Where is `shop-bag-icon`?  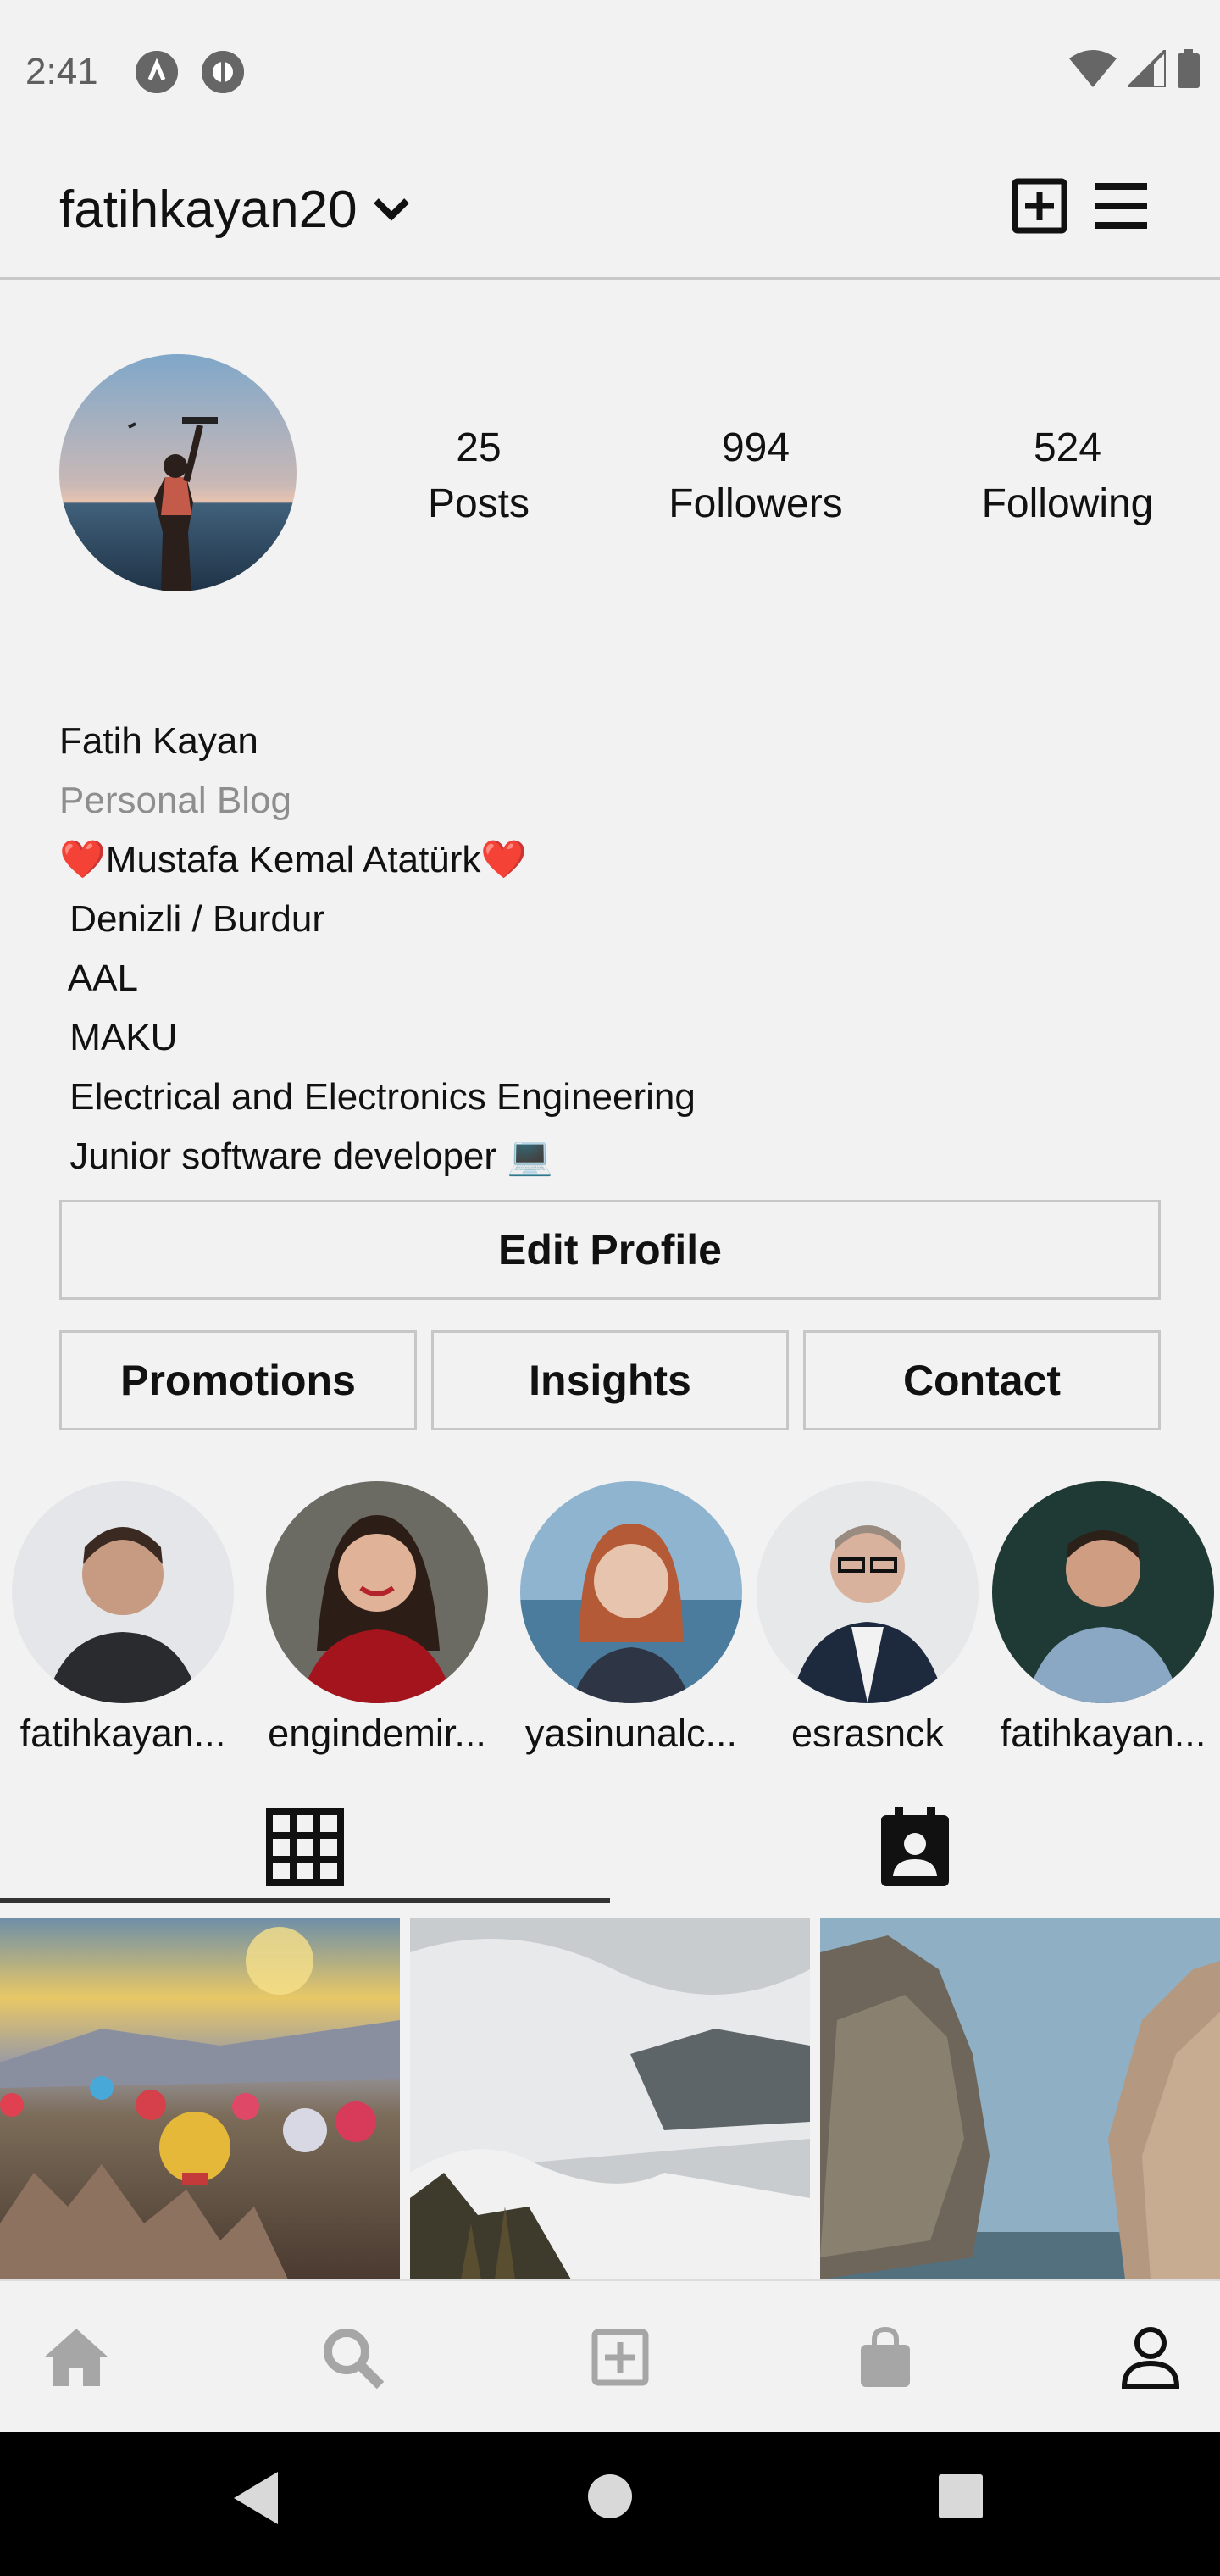
shop-bag-icon is located at coordinates (885, 2356).